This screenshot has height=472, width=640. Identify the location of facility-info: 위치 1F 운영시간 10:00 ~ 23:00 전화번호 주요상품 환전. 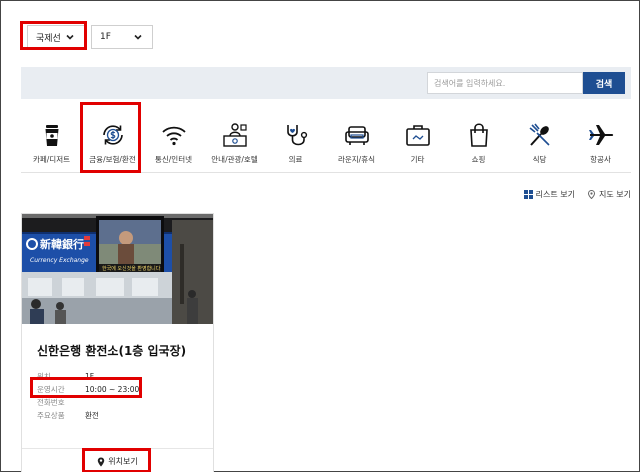
(88, 396).